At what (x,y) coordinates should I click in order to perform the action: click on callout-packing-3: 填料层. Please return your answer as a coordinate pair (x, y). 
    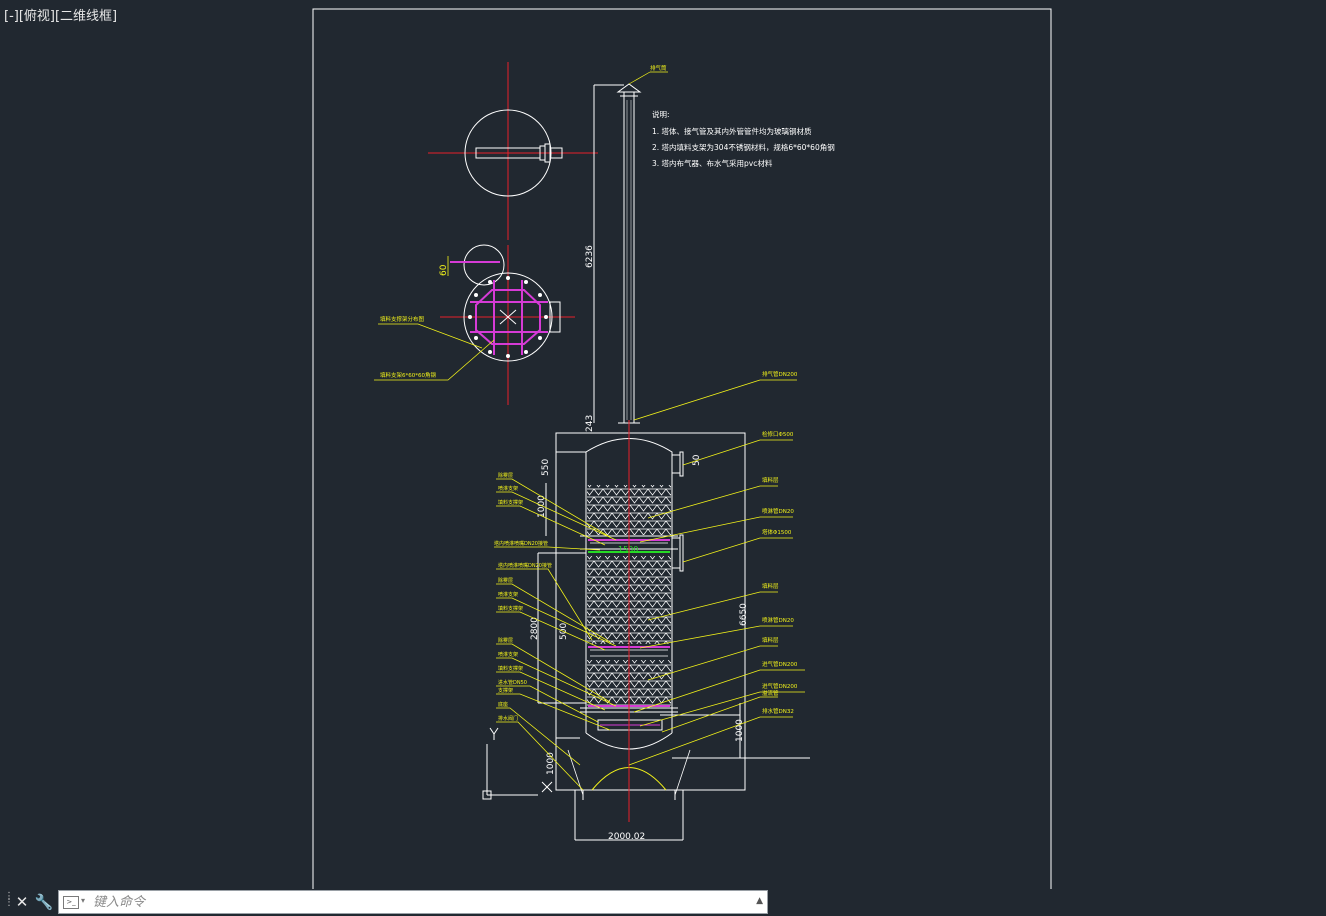
    Looking at the image, I should click on (770, 640).